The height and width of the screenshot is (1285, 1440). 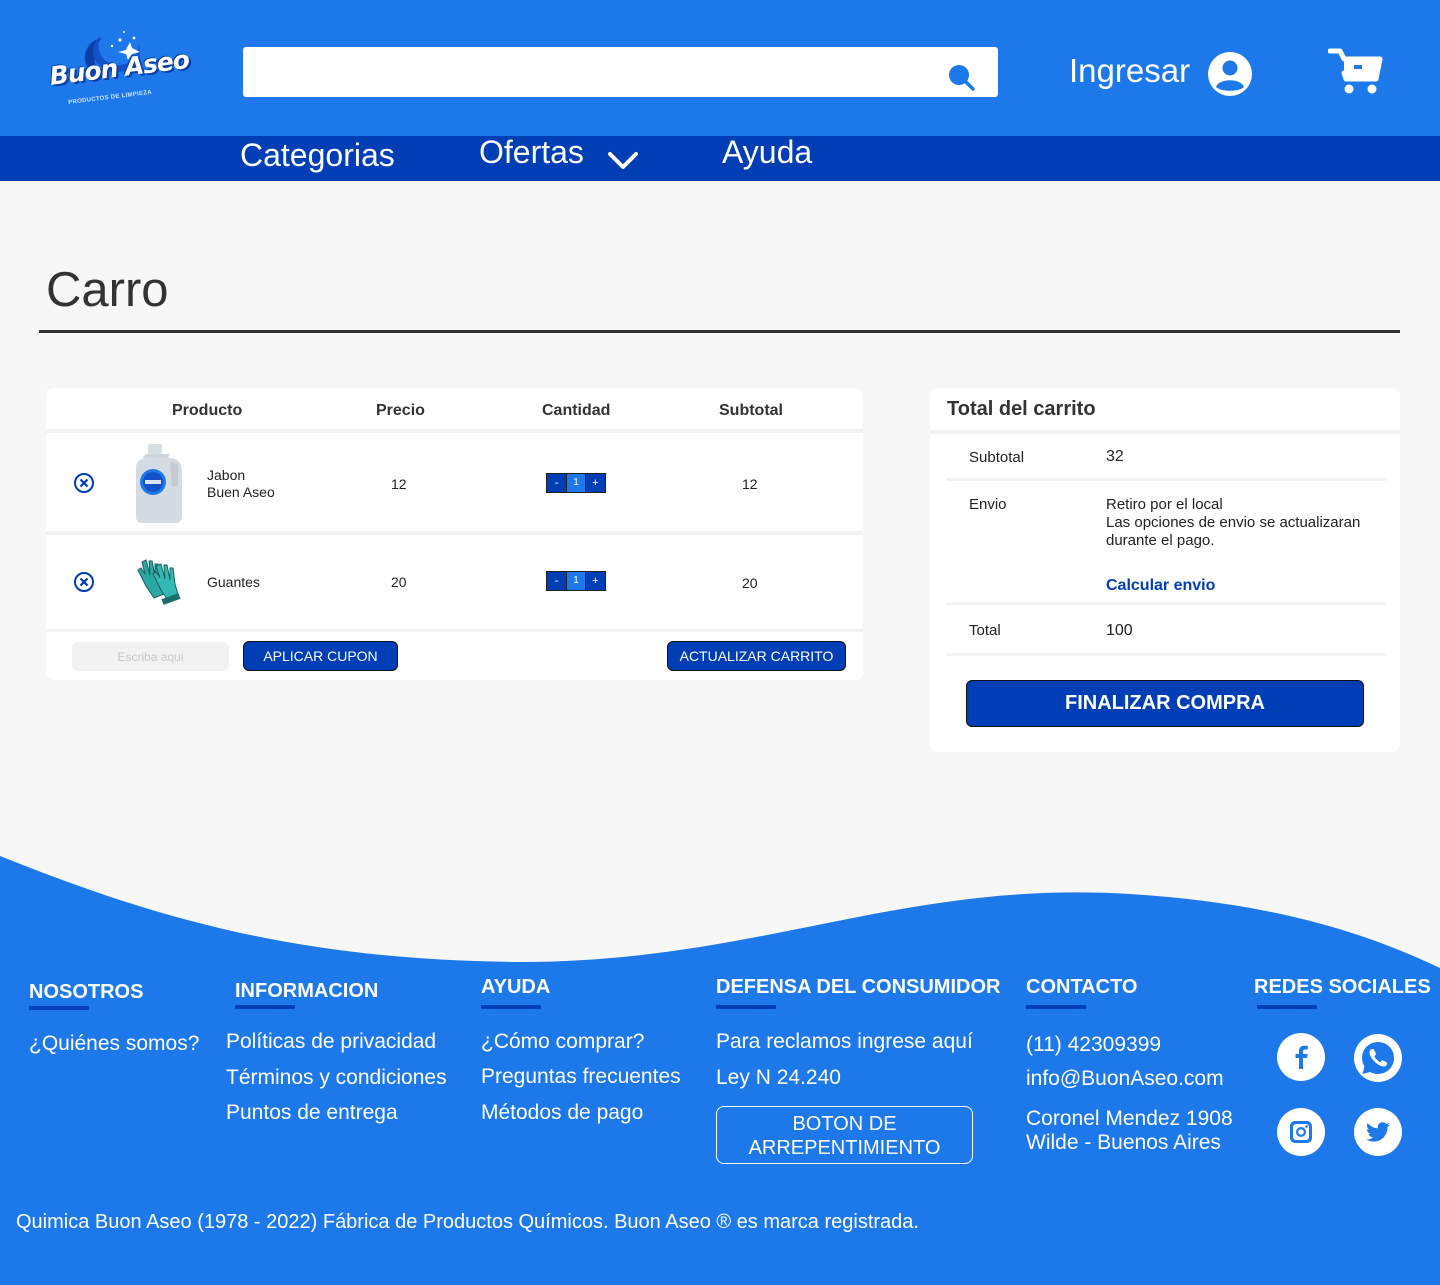 What do you see at coordinates (1165, 432) in the screenshot?
I see `totals-header-divider` at bounding box center [1165, 432].